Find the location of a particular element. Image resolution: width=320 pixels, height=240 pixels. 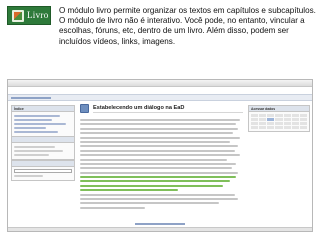

book-navigation is located at coordinates (160, 224).